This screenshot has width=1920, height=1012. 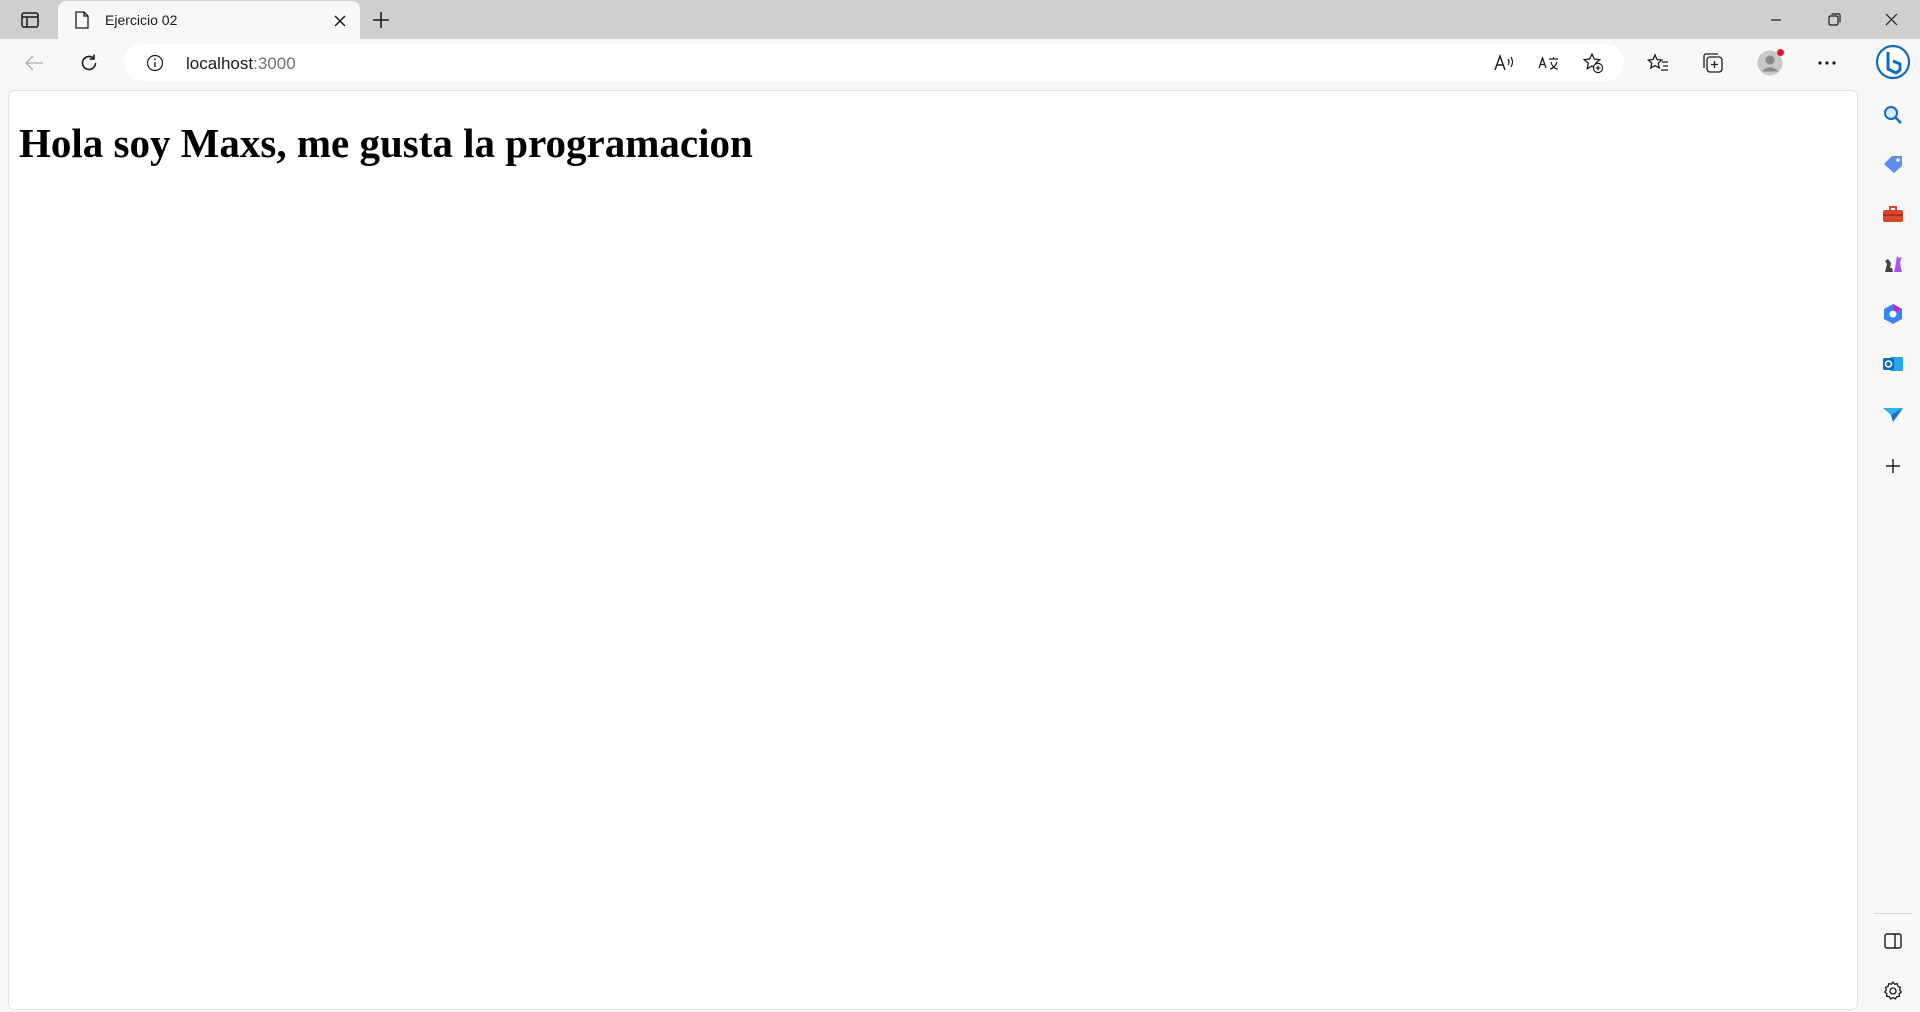 I want to click on sidebar-office-button, so click(x=1893, y=314).